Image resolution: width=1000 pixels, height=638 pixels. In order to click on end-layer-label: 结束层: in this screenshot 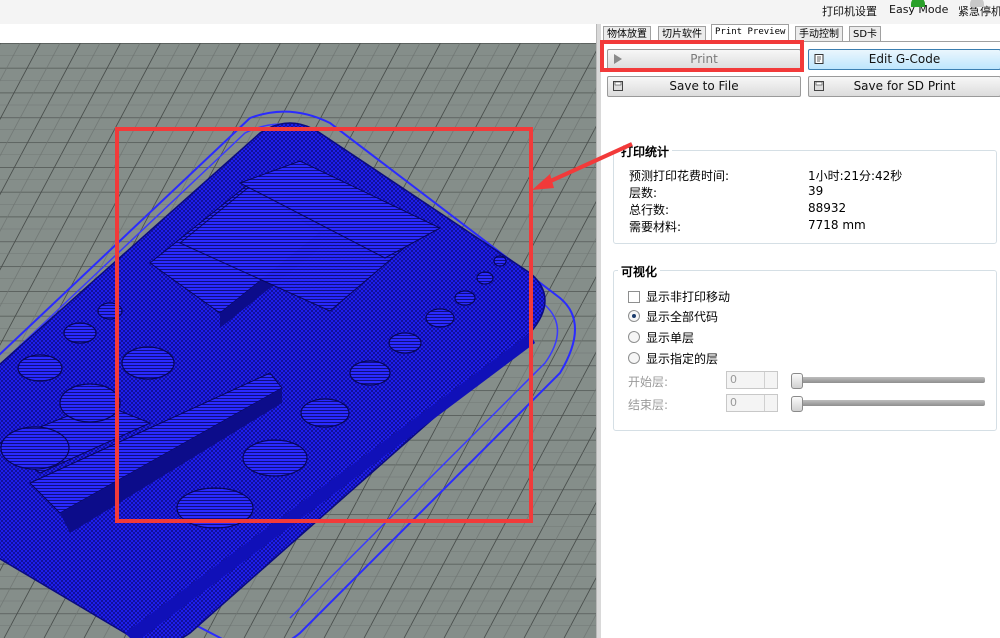, I will do `click(648, 405)`.